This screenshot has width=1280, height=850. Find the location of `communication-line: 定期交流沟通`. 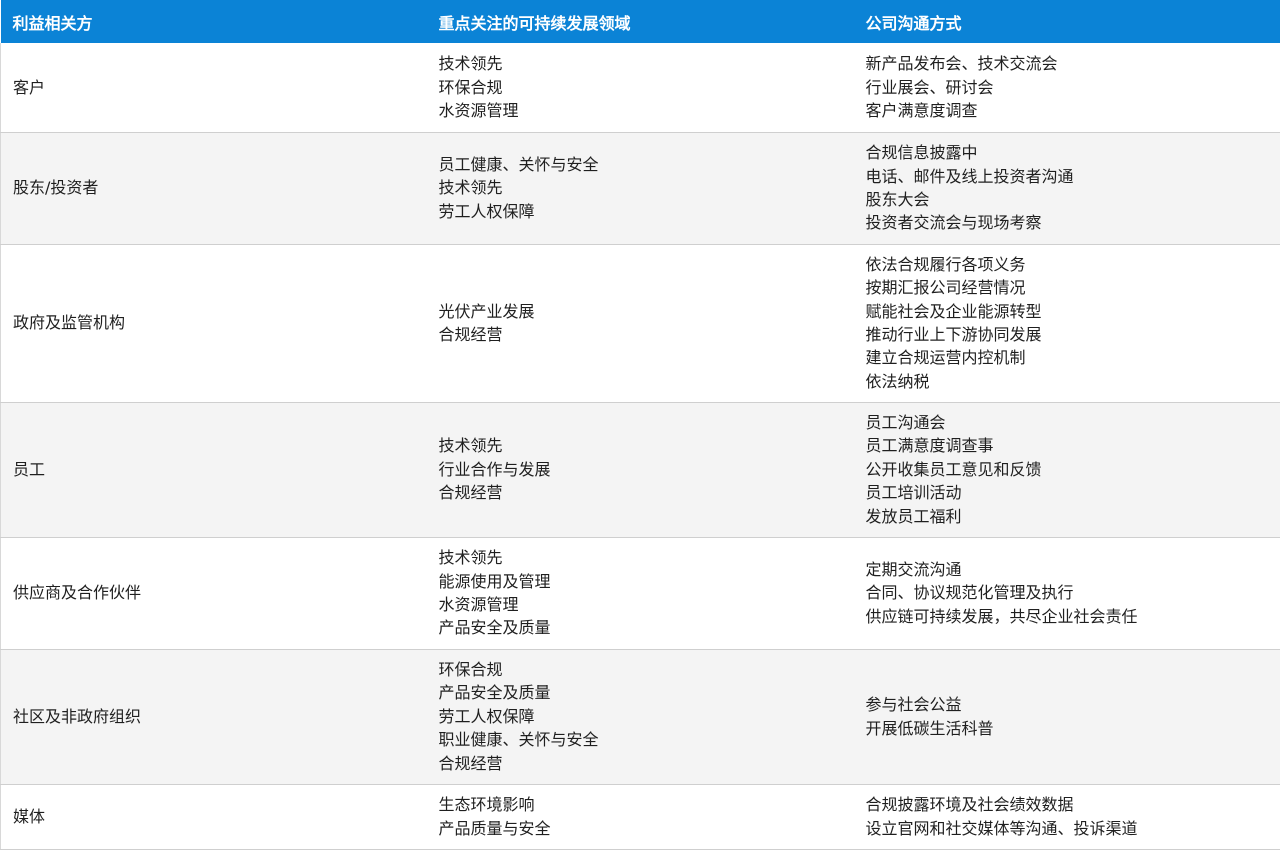

communication-line: 定期交流沟通 is located at coordinates (913, 569).